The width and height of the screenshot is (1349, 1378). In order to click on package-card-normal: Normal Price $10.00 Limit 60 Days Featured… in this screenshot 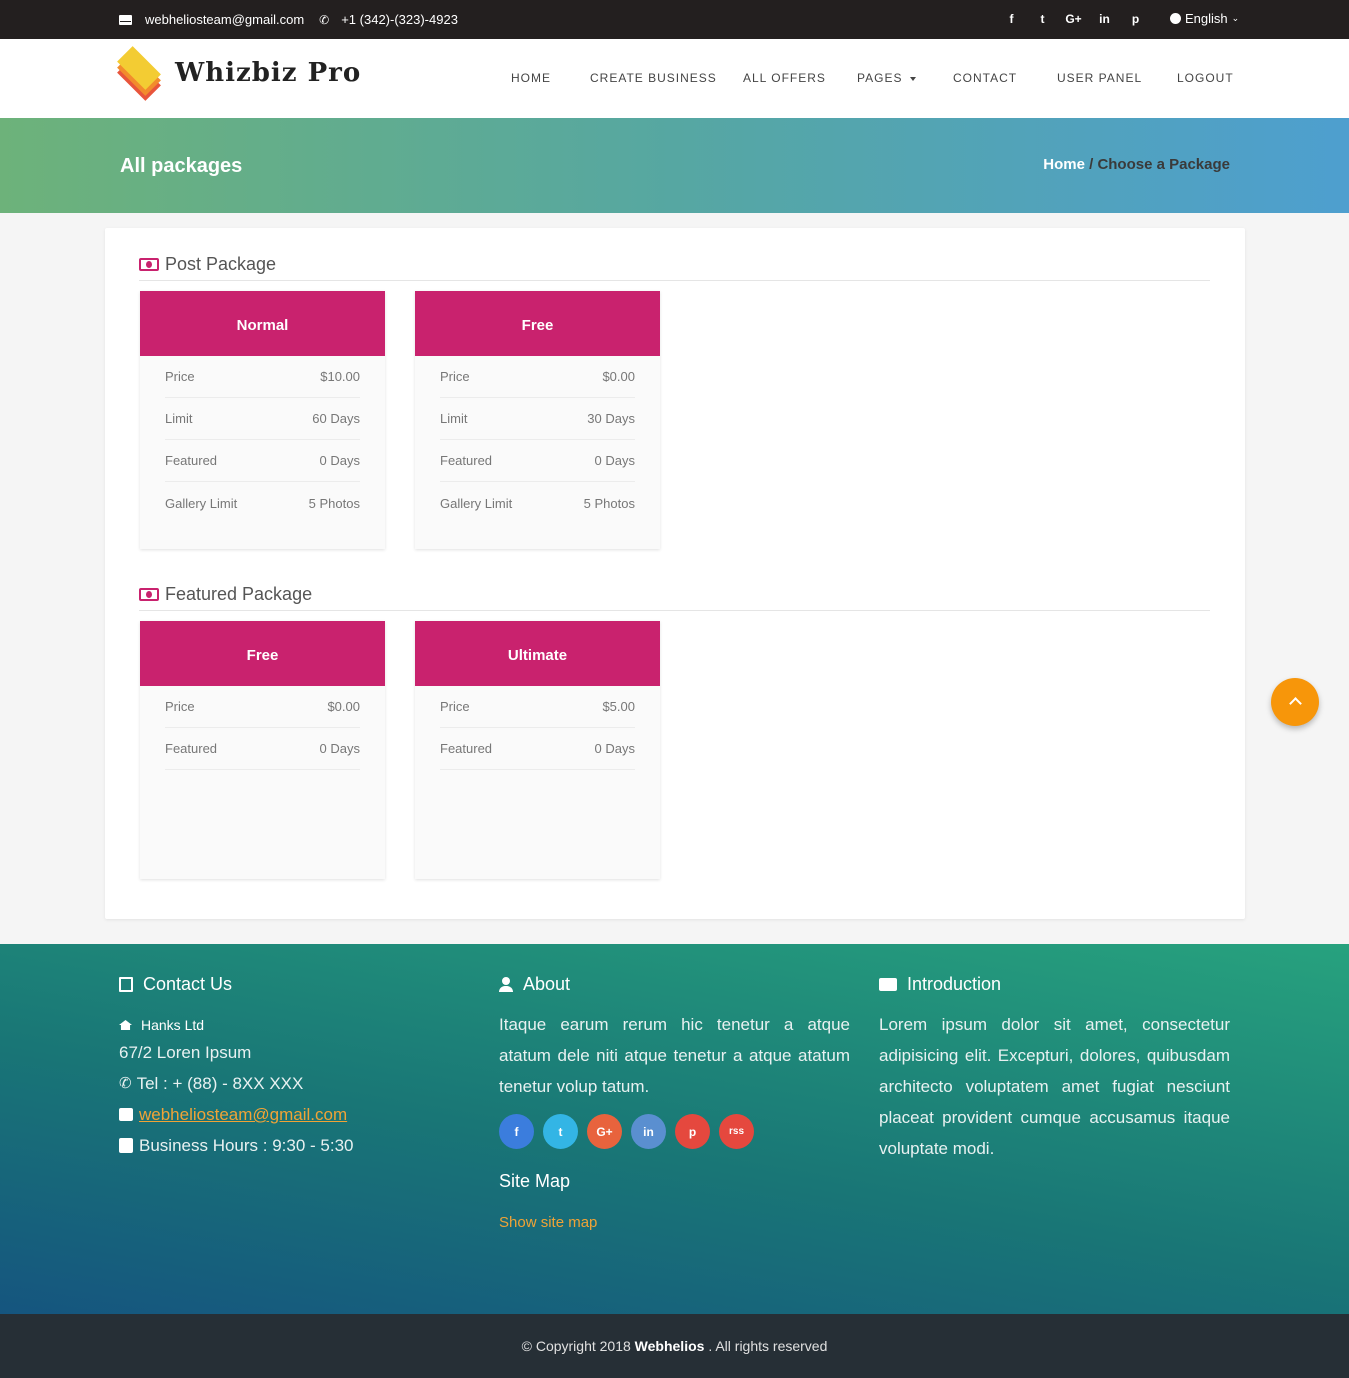, I will do `click(262, 420)`.